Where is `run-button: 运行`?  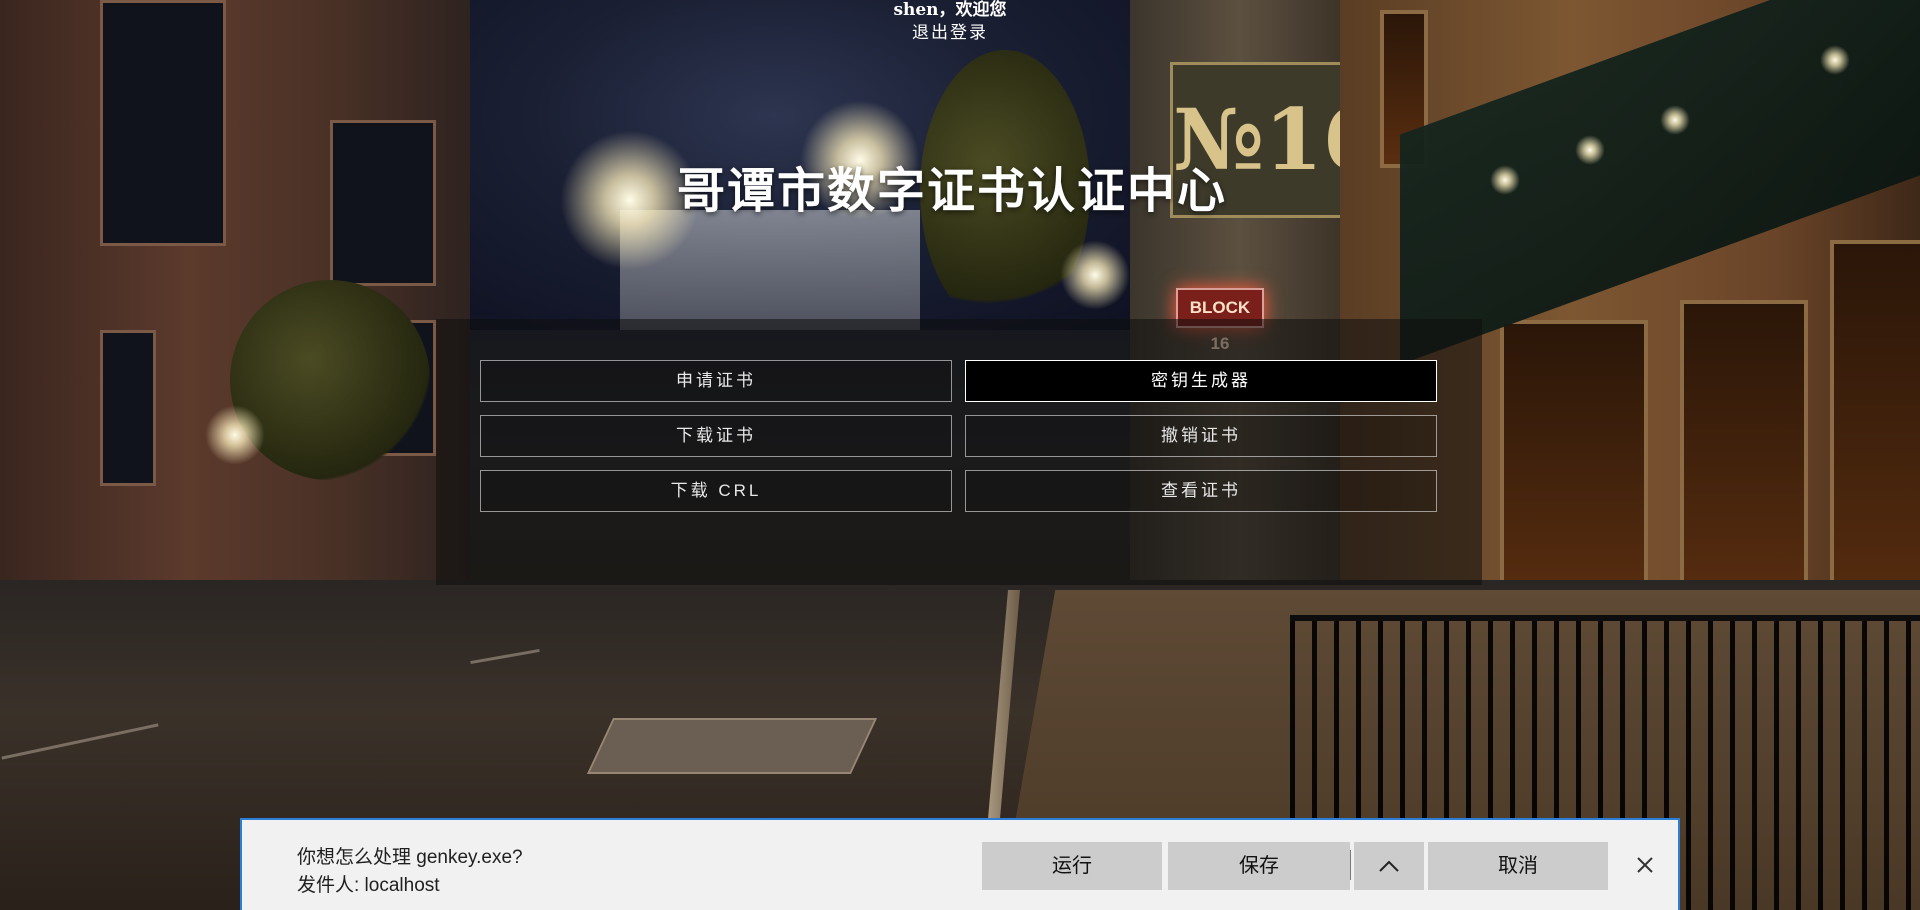 run-button: 运行 is located at coordinates (1072, 866).